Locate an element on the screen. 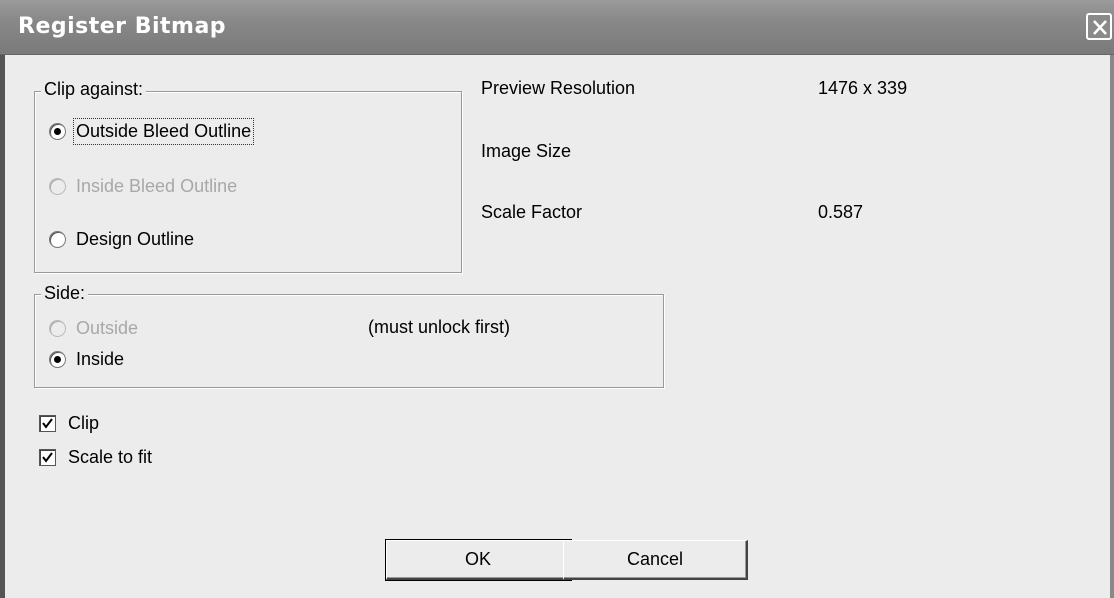  unlock-note: (must unlock first) is located at coordinates (439, 327).